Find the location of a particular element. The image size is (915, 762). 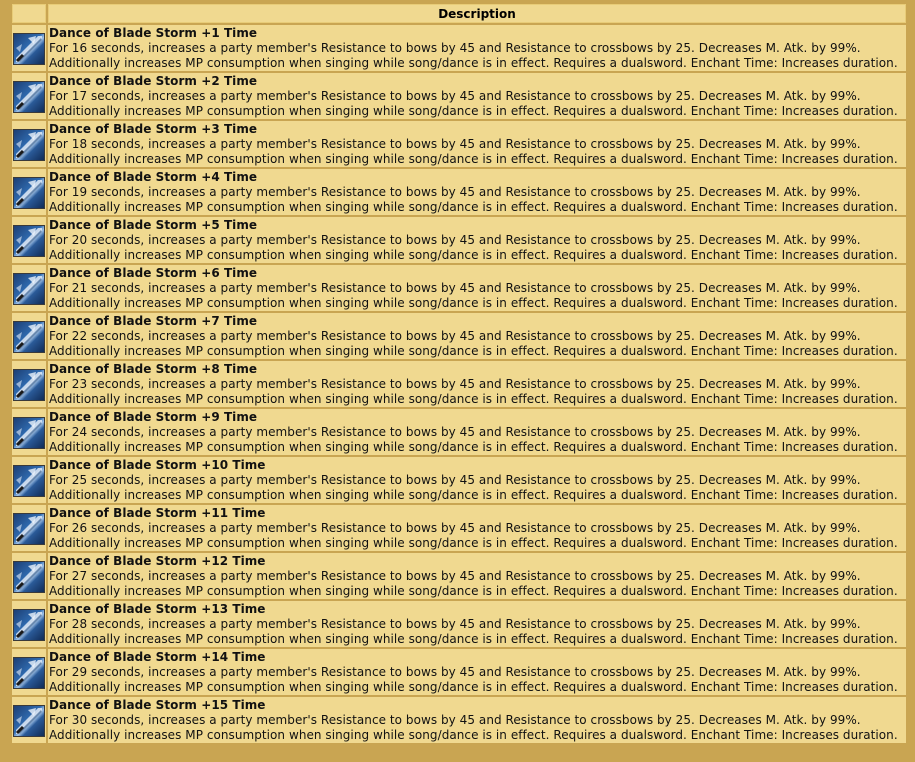

skill-name: Dance of Blade Storm +7 Time is located at coordinates (153, 321).